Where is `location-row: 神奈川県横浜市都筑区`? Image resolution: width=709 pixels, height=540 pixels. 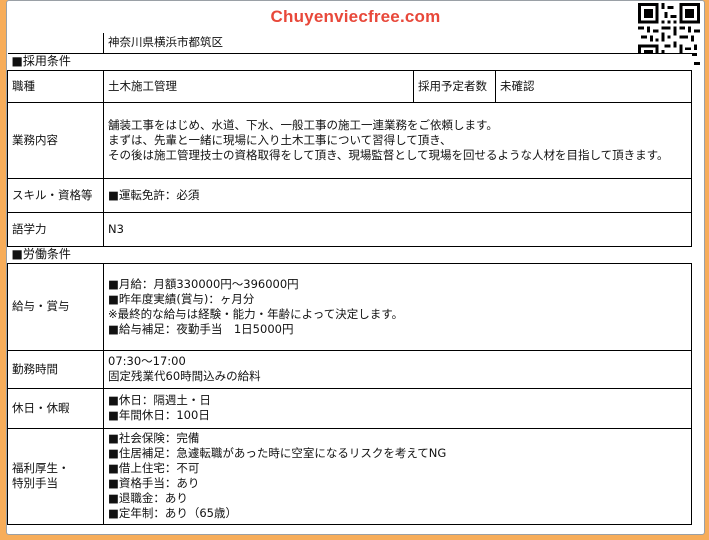 location-row: 神奈川県横浜市都筑区 is located at coordinates (349, 43).